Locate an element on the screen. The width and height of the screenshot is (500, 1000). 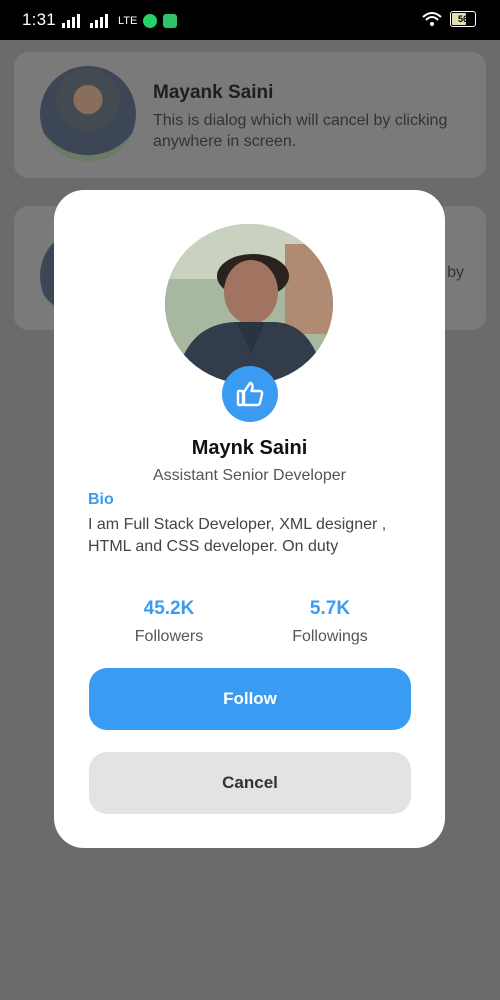
thumbs-up-icon is located at coordinates (250, 394).